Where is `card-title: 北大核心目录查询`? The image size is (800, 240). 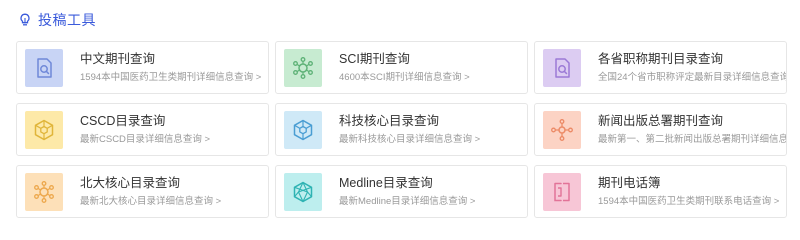
card-title: 北大核心目录查询 is located at coordinates (150, 183).